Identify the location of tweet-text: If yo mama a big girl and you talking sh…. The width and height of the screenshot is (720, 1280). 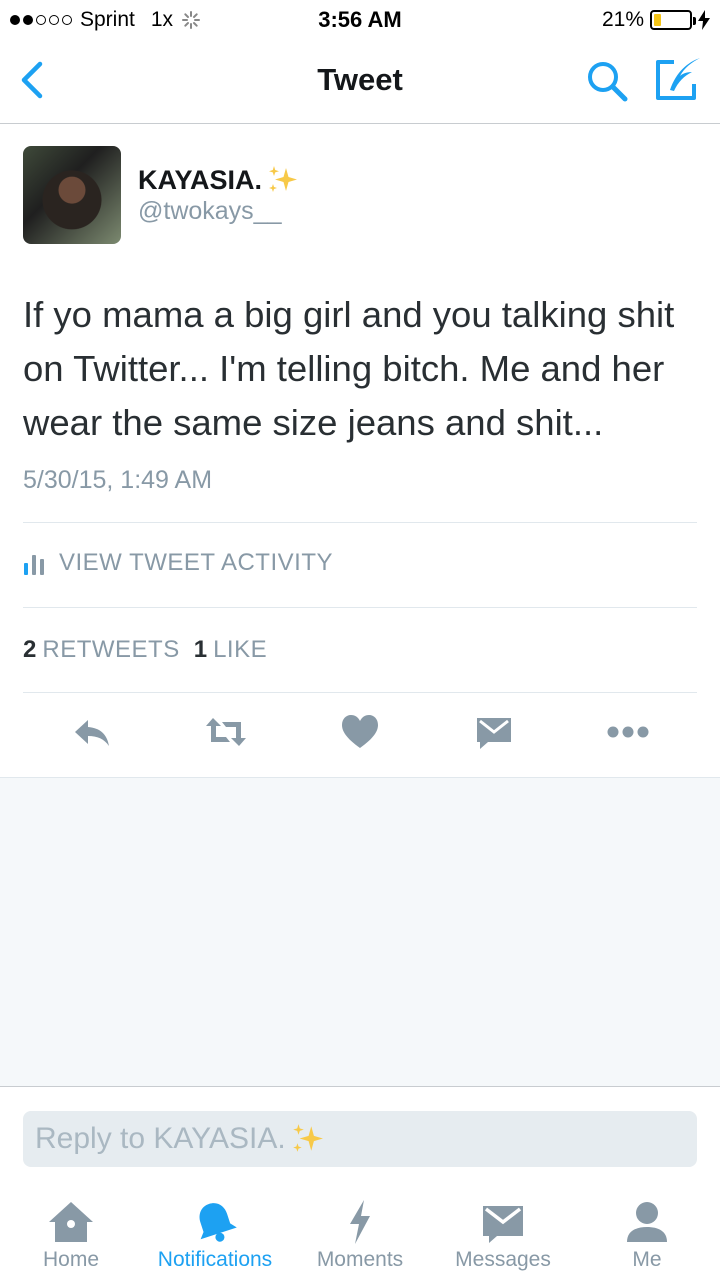
(349, 368).